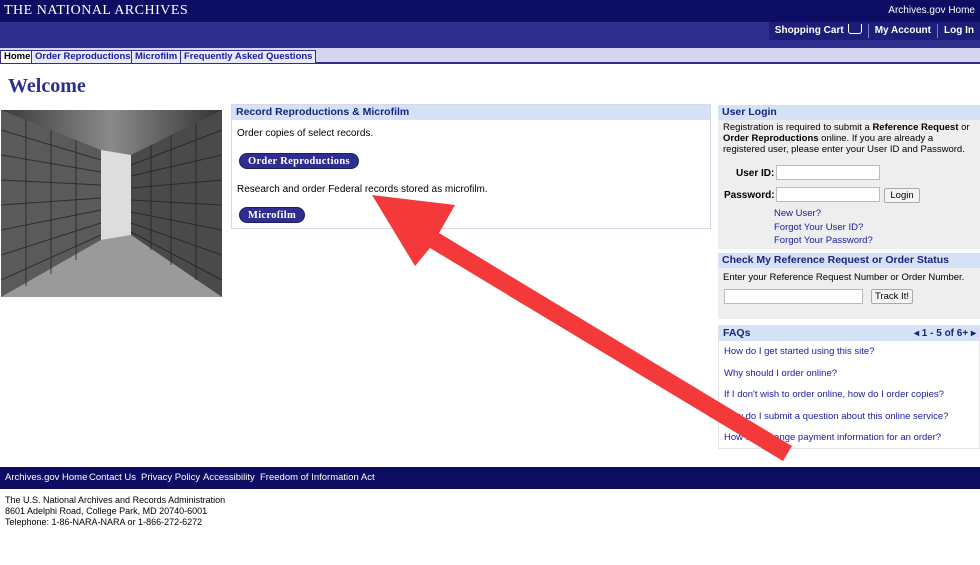  What do you see at coordinates (83, 56) in the screenshot?
I see `tab-order-reproductions: Order Reproductions` at bounding box center [83, 56].